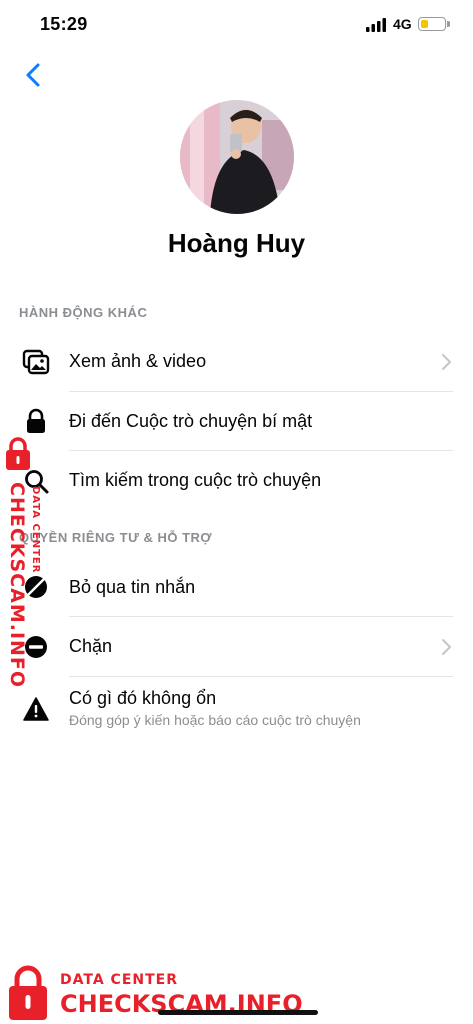 This screenshot has height=1024, width=473. Describe the element at coordinates (36, 362) in the screenshot. I see `photos-icon` at that location.